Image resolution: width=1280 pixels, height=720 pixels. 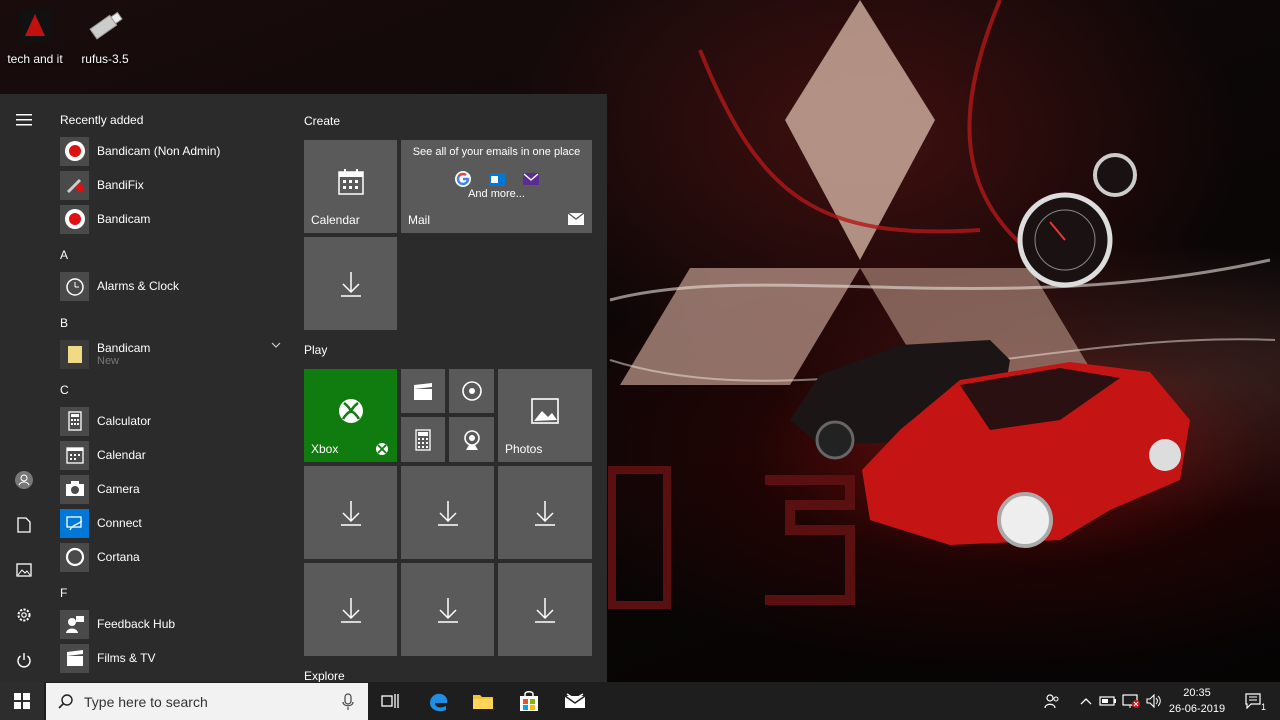 I want to click on group-header-play: Play, so click(x=315, y=350).